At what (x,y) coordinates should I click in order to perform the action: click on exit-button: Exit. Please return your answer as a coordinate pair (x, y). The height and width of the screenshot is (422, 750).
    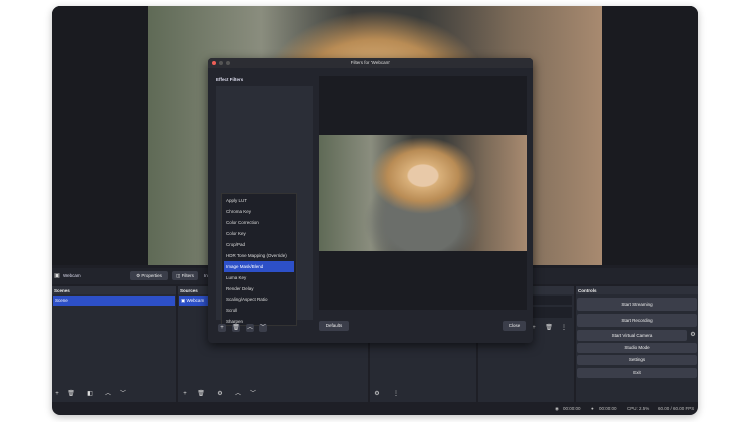
    Looking at the image, I should click on (637, 373).